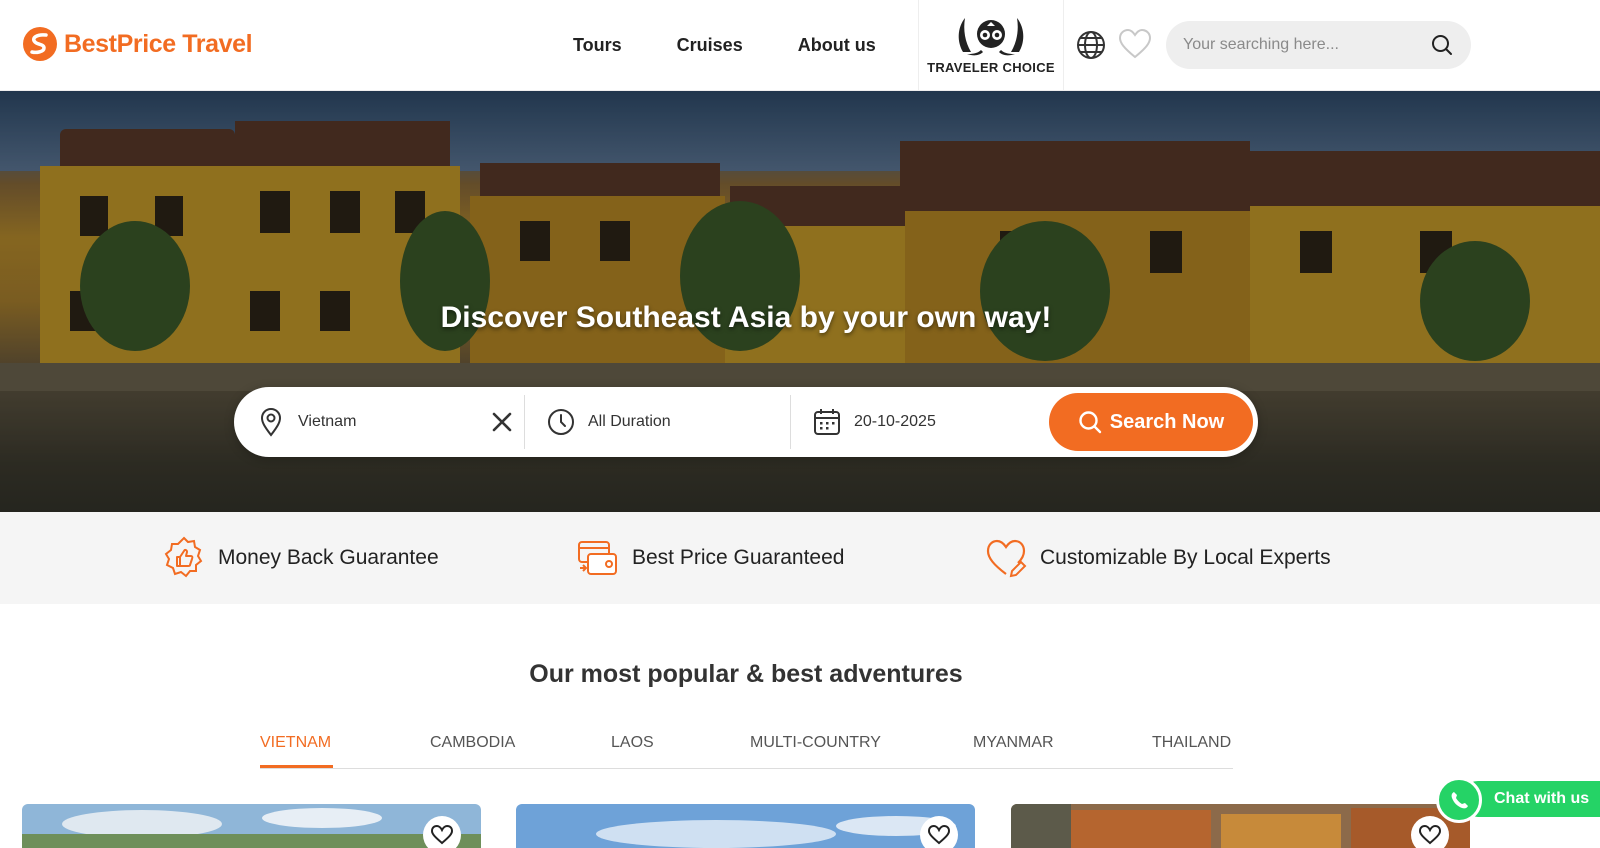  What do you see at coordinates (1185, 557) in the screenshot?
I see `guarantee-customizable-label: Customizable By Local Experts` at bounding box center [1185, 557].